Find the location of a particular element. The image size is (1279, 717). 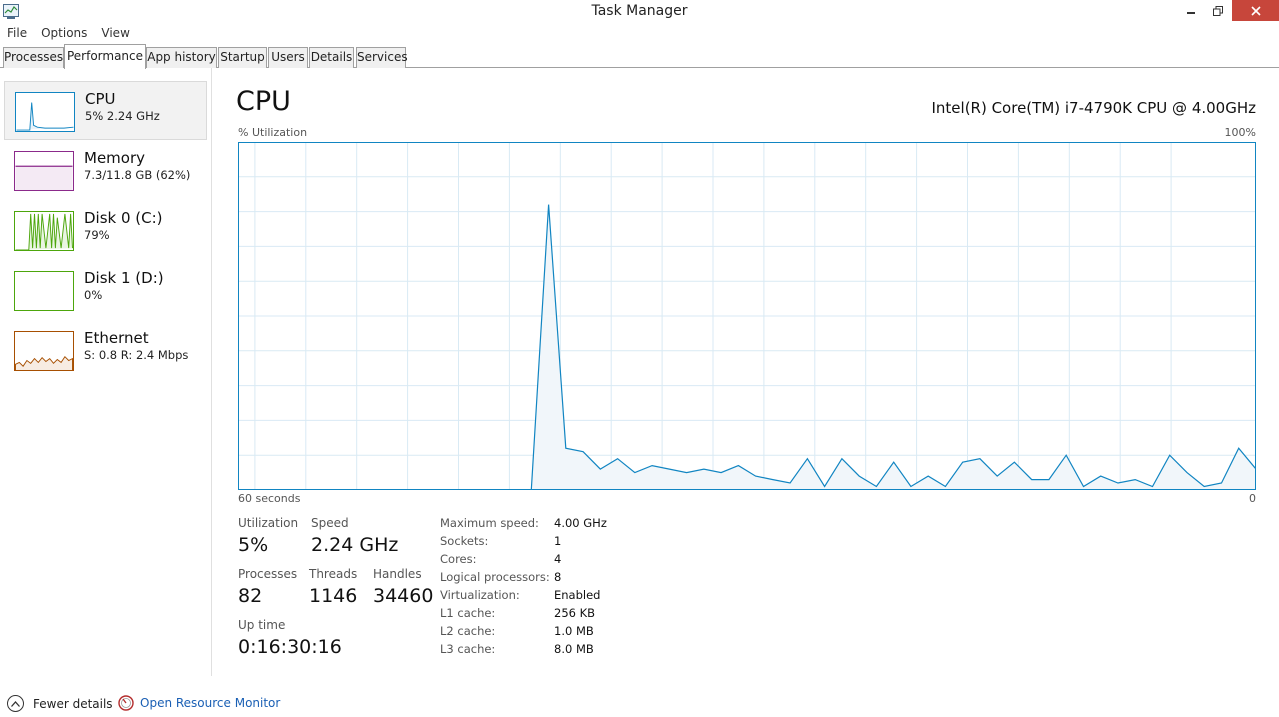

utilization-label: Utilization is located at coordinates (268, 523).